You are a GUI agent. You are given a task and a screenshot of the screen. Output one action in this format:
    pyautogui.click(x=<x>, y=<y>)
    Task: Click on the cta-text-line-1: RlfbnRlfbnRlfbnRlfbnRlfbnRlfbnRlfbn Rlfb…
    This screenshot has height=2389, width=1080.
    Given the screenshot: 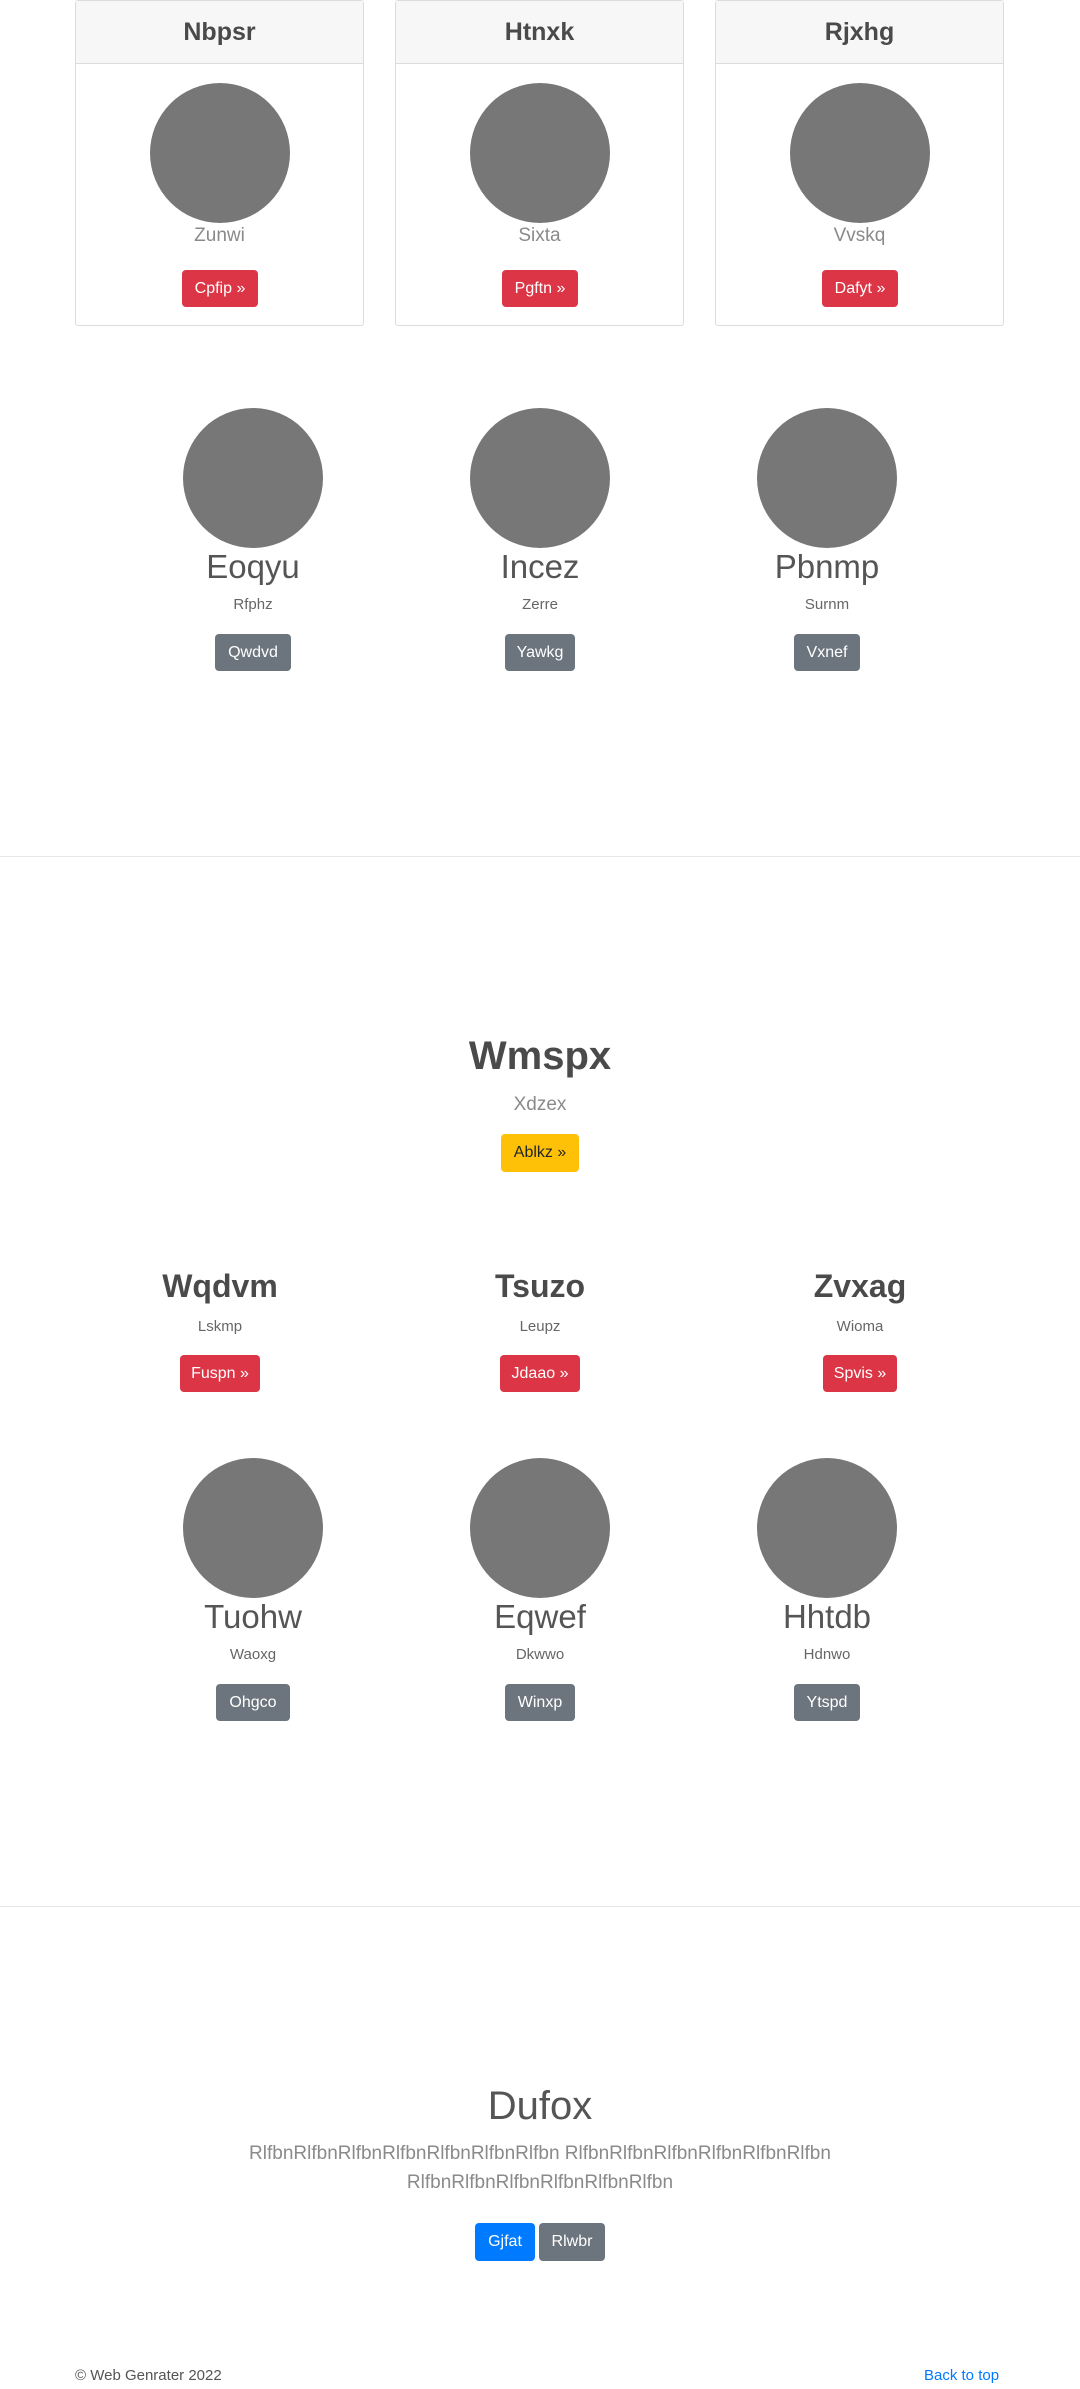 What is the action you would take?
    pyautogui.click(x=540, y=2153)
    